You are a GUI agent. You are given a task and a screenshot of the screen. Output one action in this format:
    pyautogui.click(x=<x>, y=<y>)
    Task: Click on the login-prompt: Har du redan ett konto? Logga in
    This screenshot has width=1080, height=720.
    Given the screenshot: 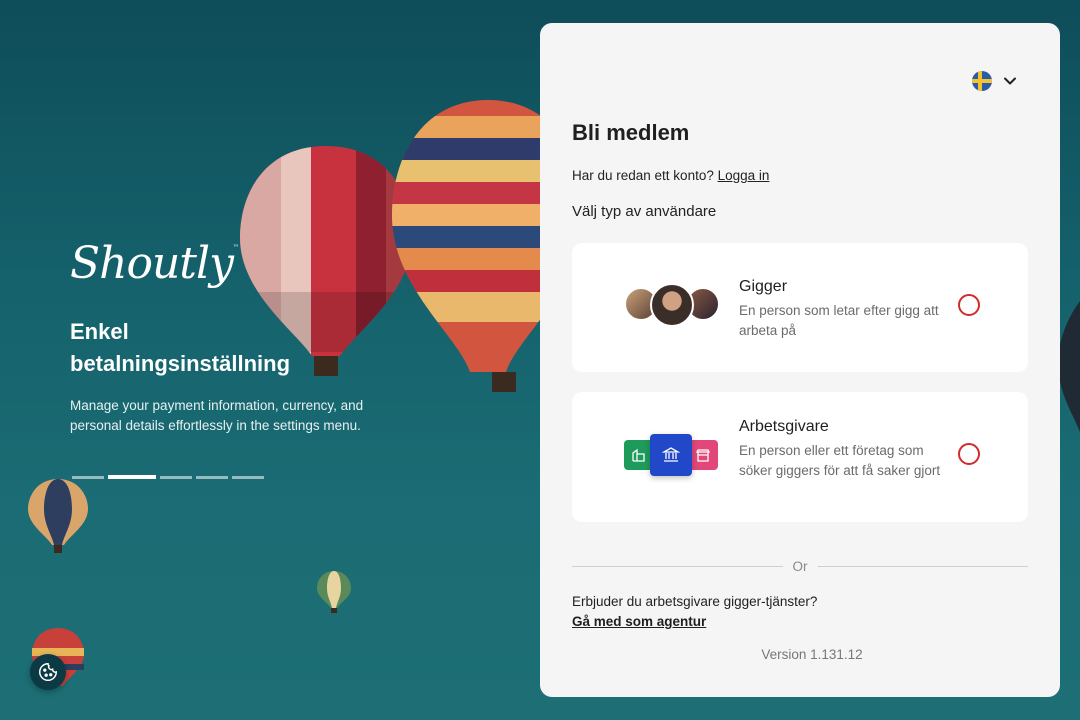 What is the action you would take?
    pyautogui.click(x=670, y=175)
    